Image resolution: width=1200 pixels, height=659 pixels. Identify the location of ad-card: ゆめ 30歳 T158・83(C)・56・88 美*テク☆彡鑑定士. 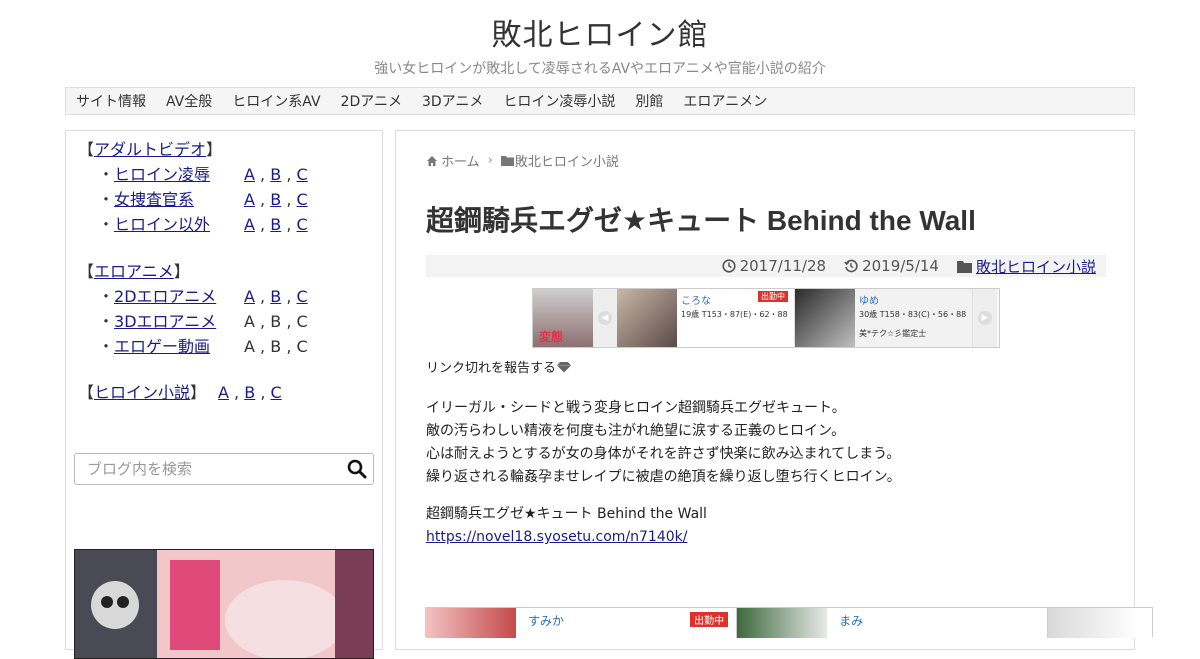
(884, 318).